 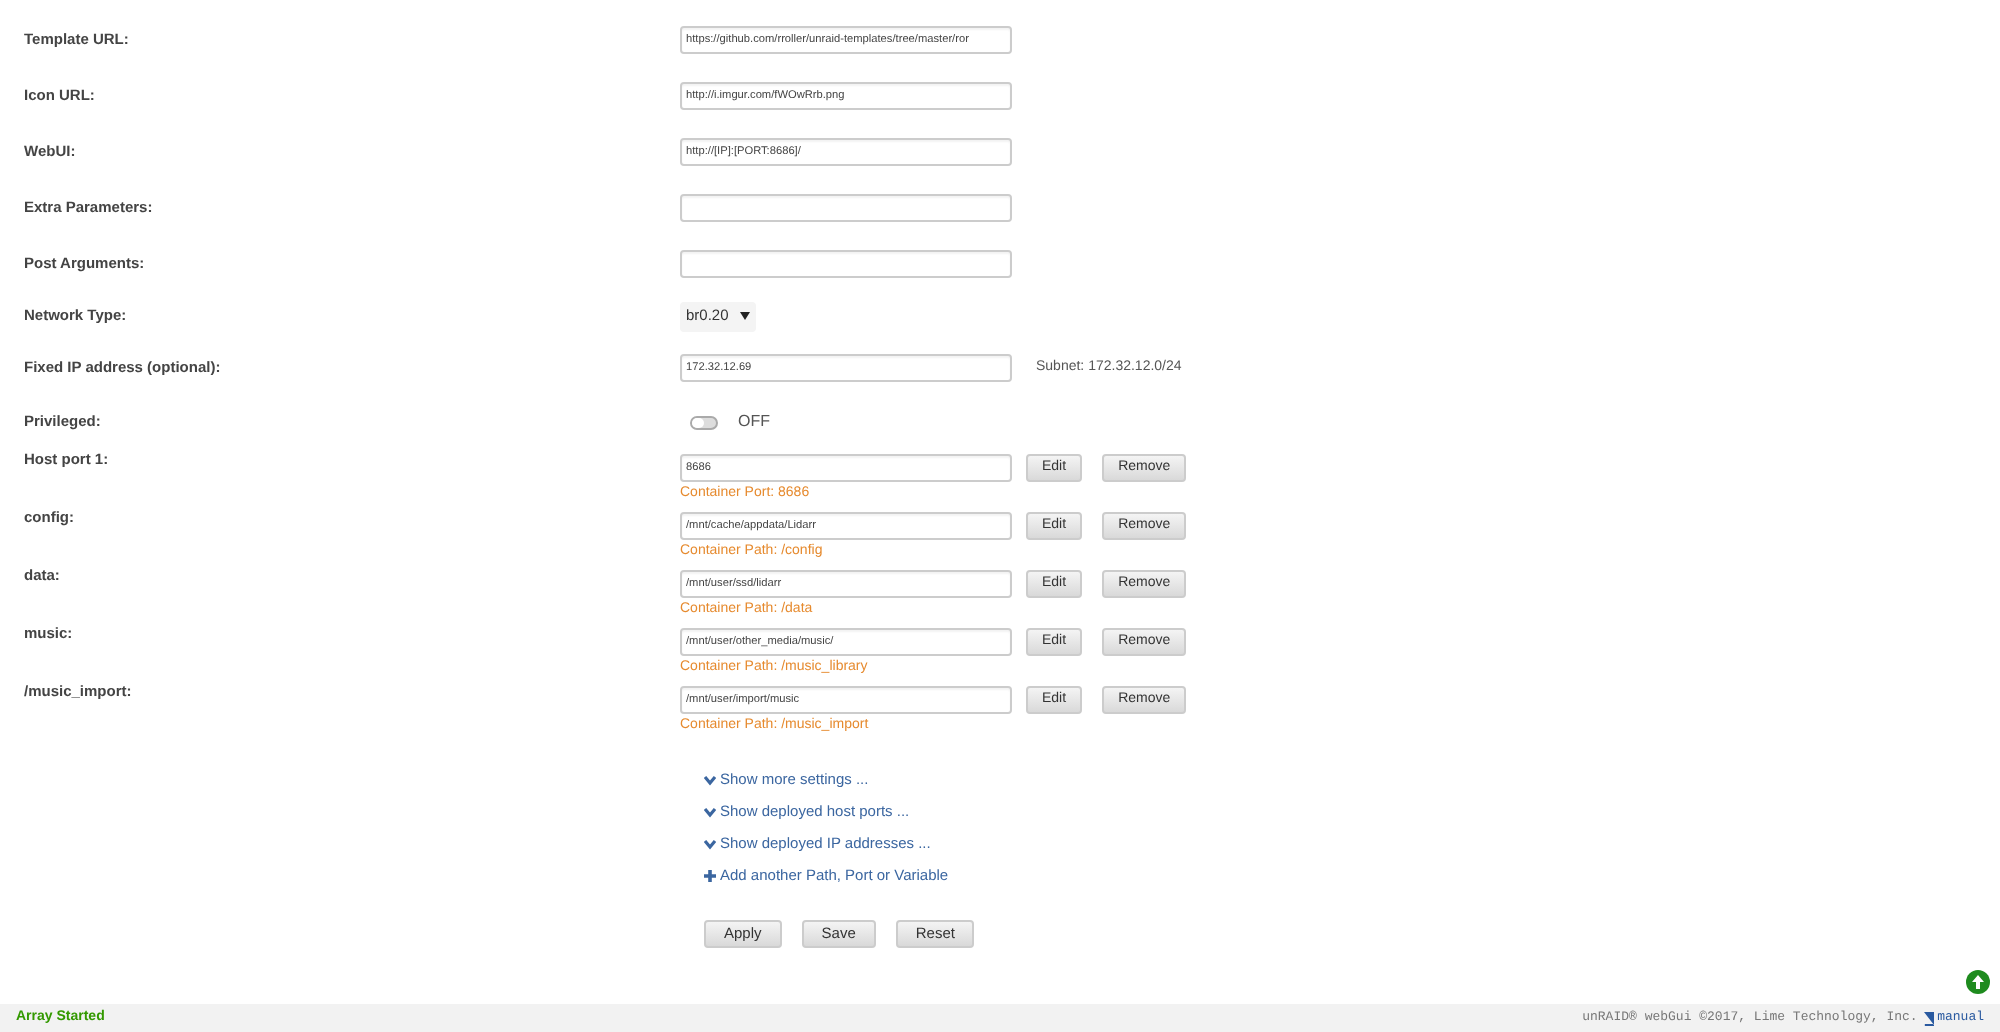 I want to click on plus-icon, so click(x=710, y=876).